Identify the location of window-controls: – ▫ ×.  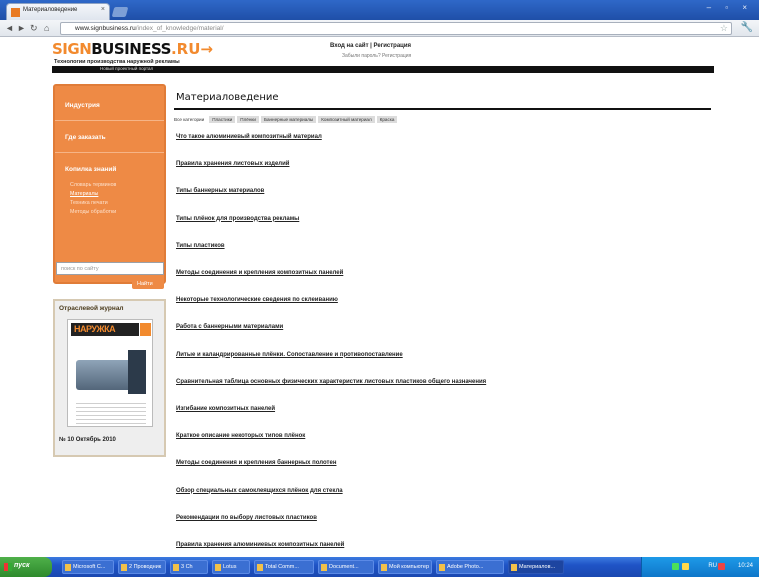
(730, 7).